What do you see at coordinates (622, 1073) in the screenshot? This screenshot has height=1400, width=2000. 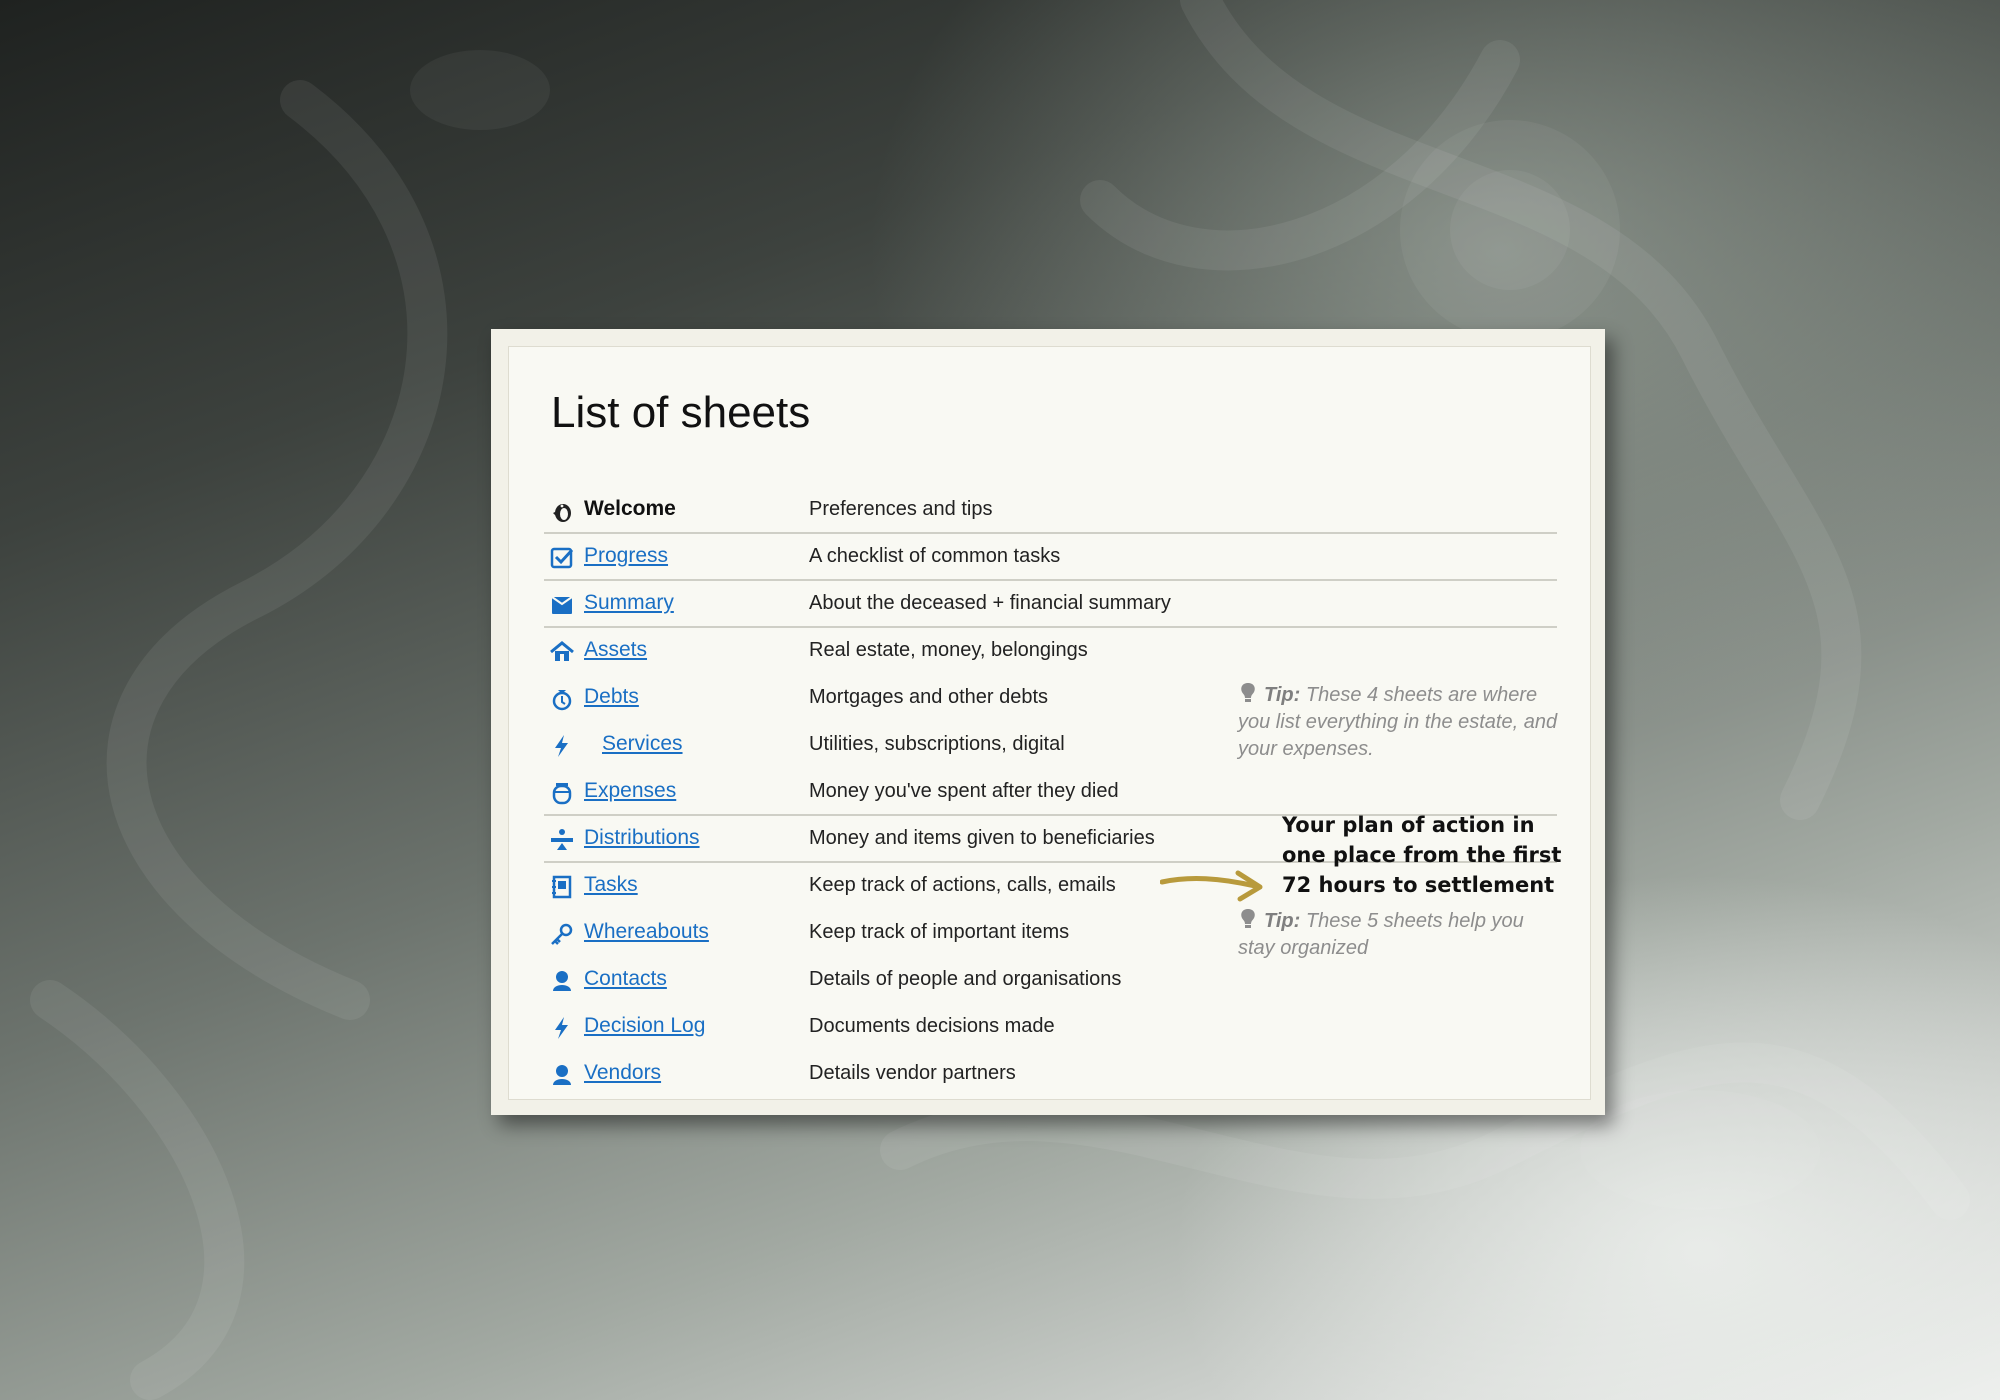 I see `sheet-link-vendors: Vendors` at bounding box center [622, 1073].